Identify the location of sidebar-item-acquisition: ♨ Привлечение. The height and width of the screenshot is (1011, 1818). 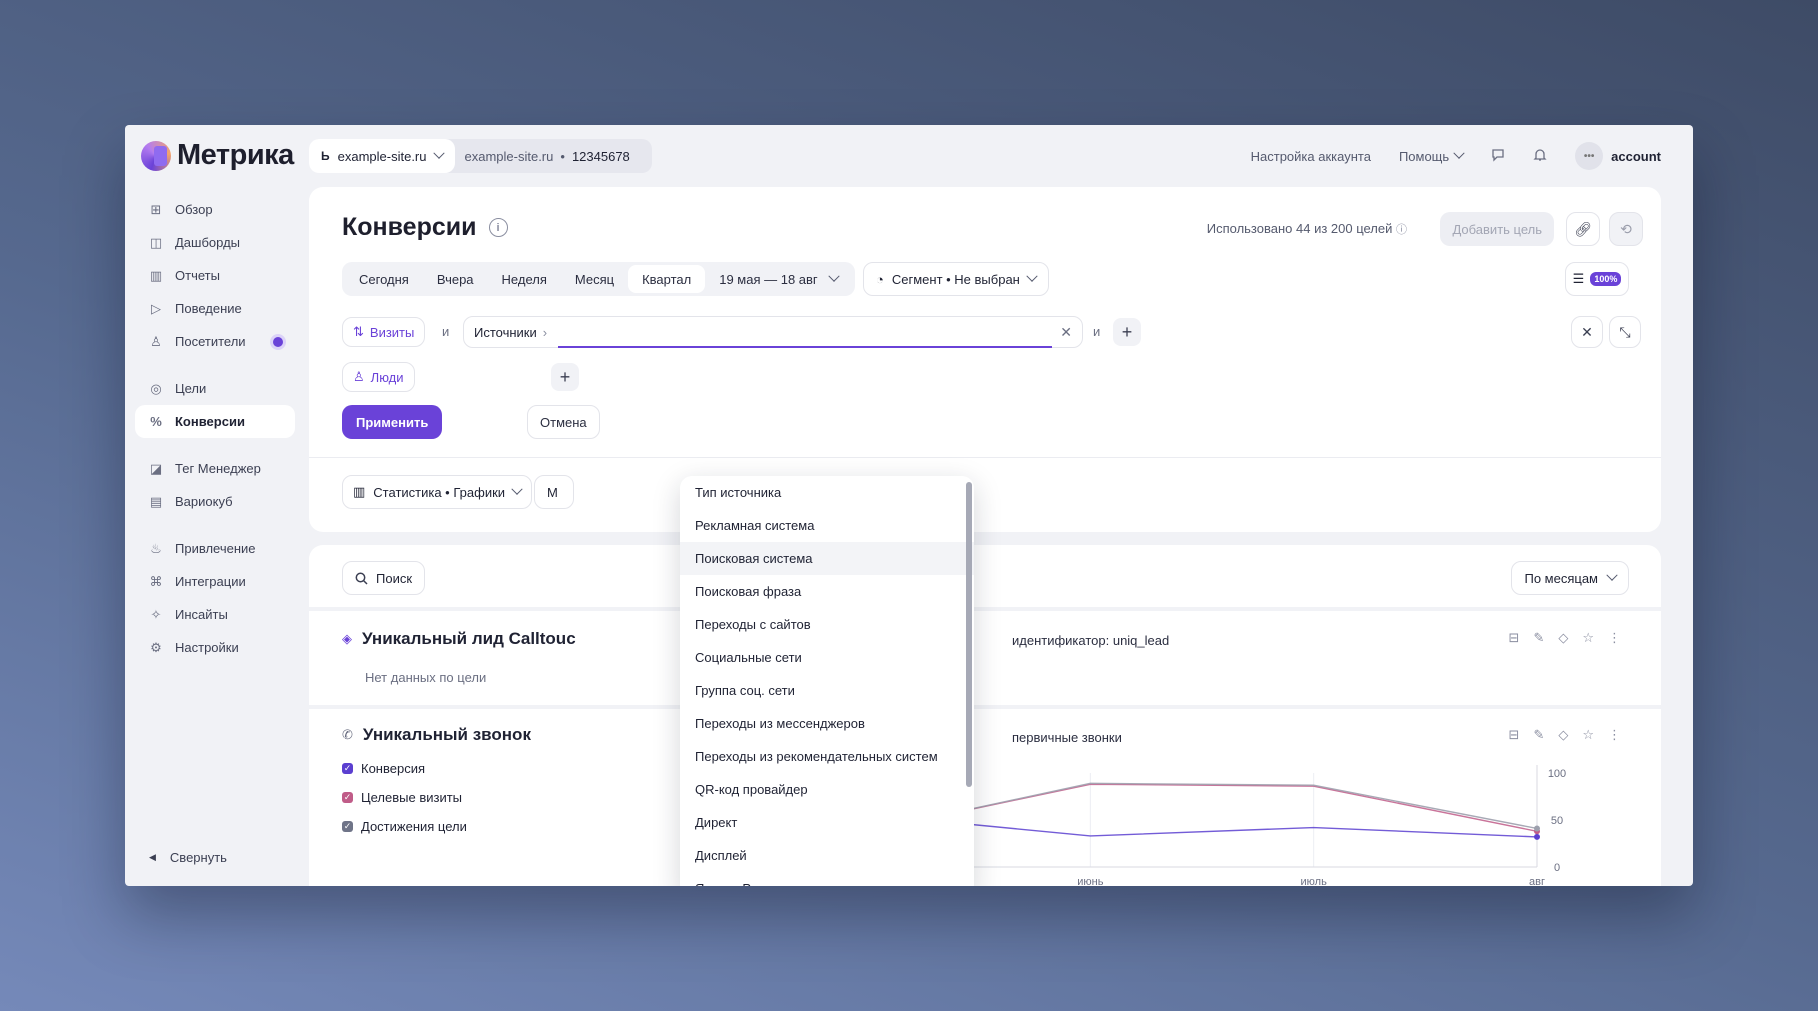
(215, 548).